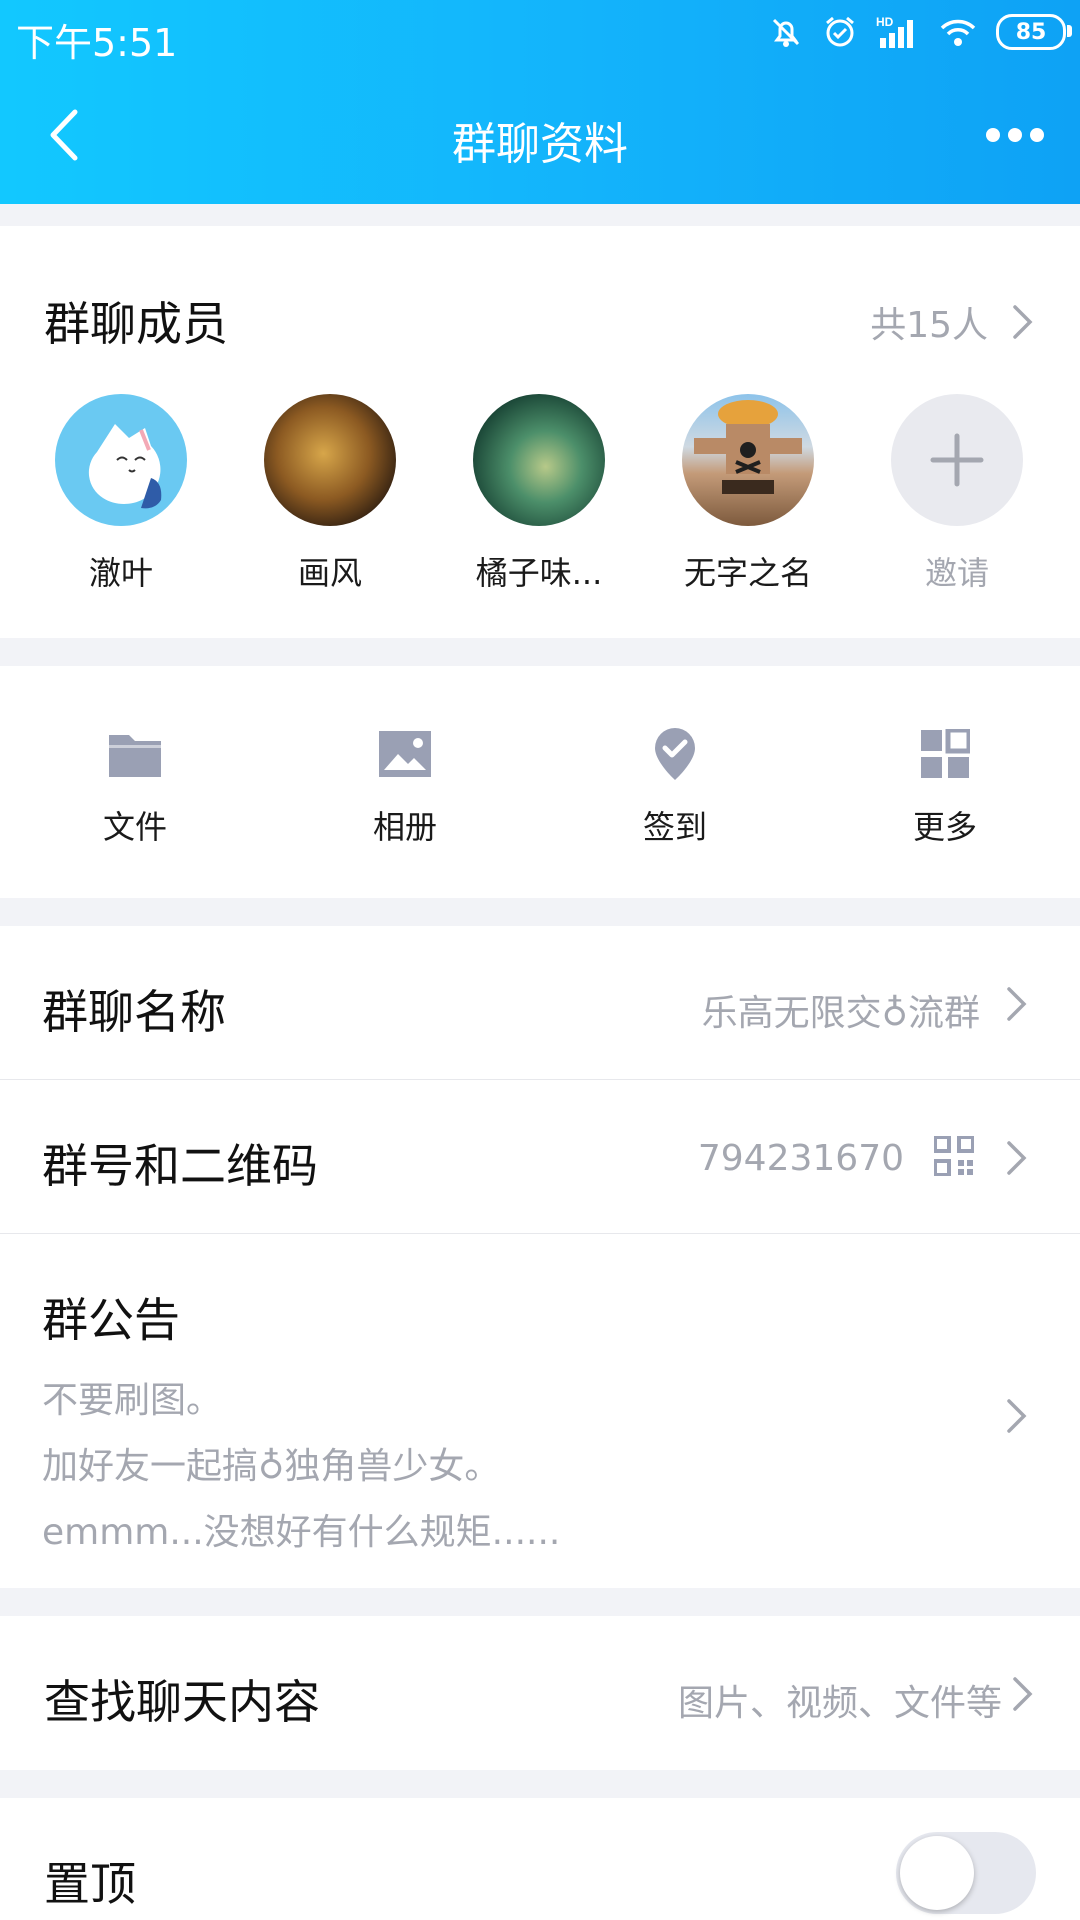 This screenshot has height=1920, width=1080. I want to click on header: 下午5:51 HD 85 群聊资料, so click(540, 102).